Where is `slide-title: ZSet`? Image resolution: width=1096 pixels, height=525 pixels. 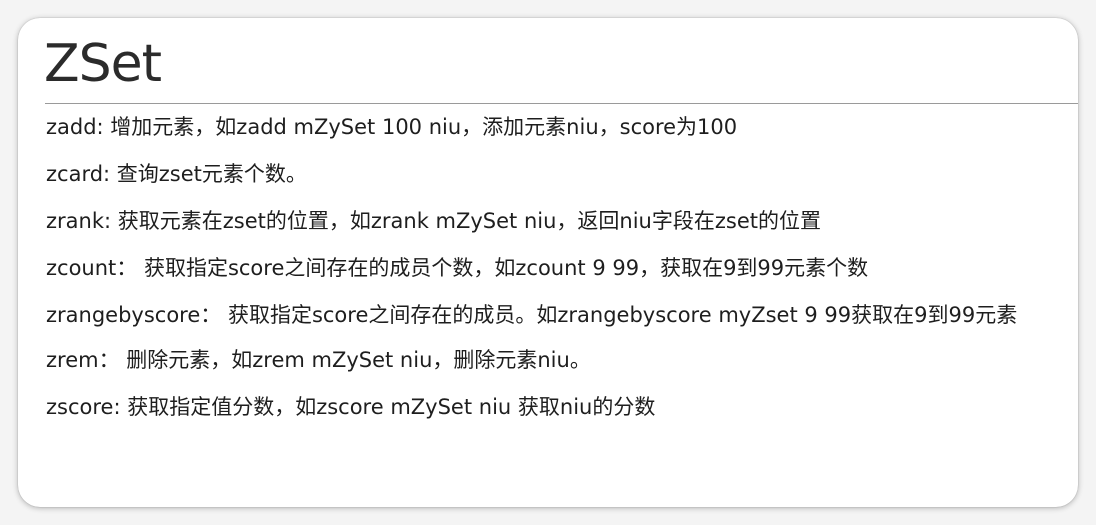
slide-title: ZSet is located at coordinates (103, 64).